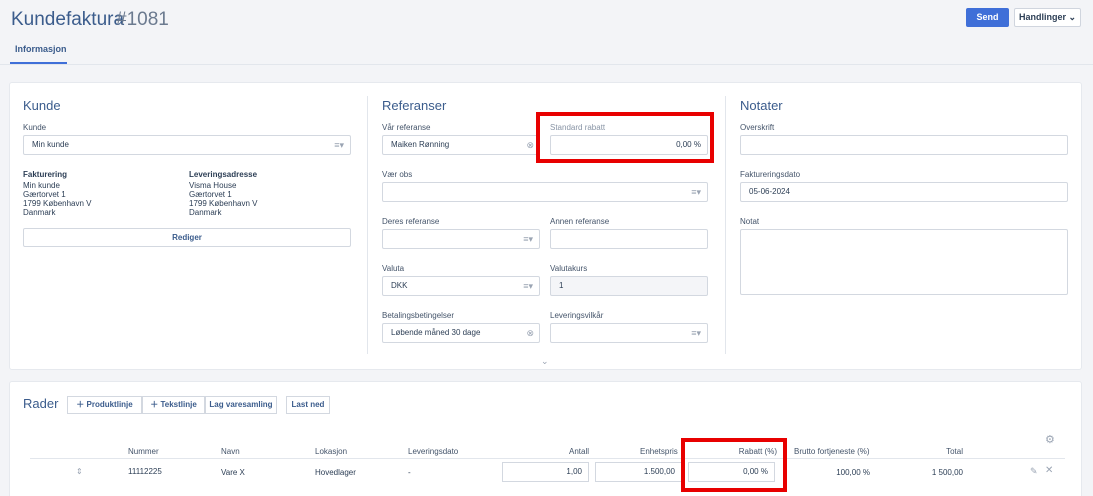  I want to click on tekstlinje-label: Tekstlinje, so click(178, 404).